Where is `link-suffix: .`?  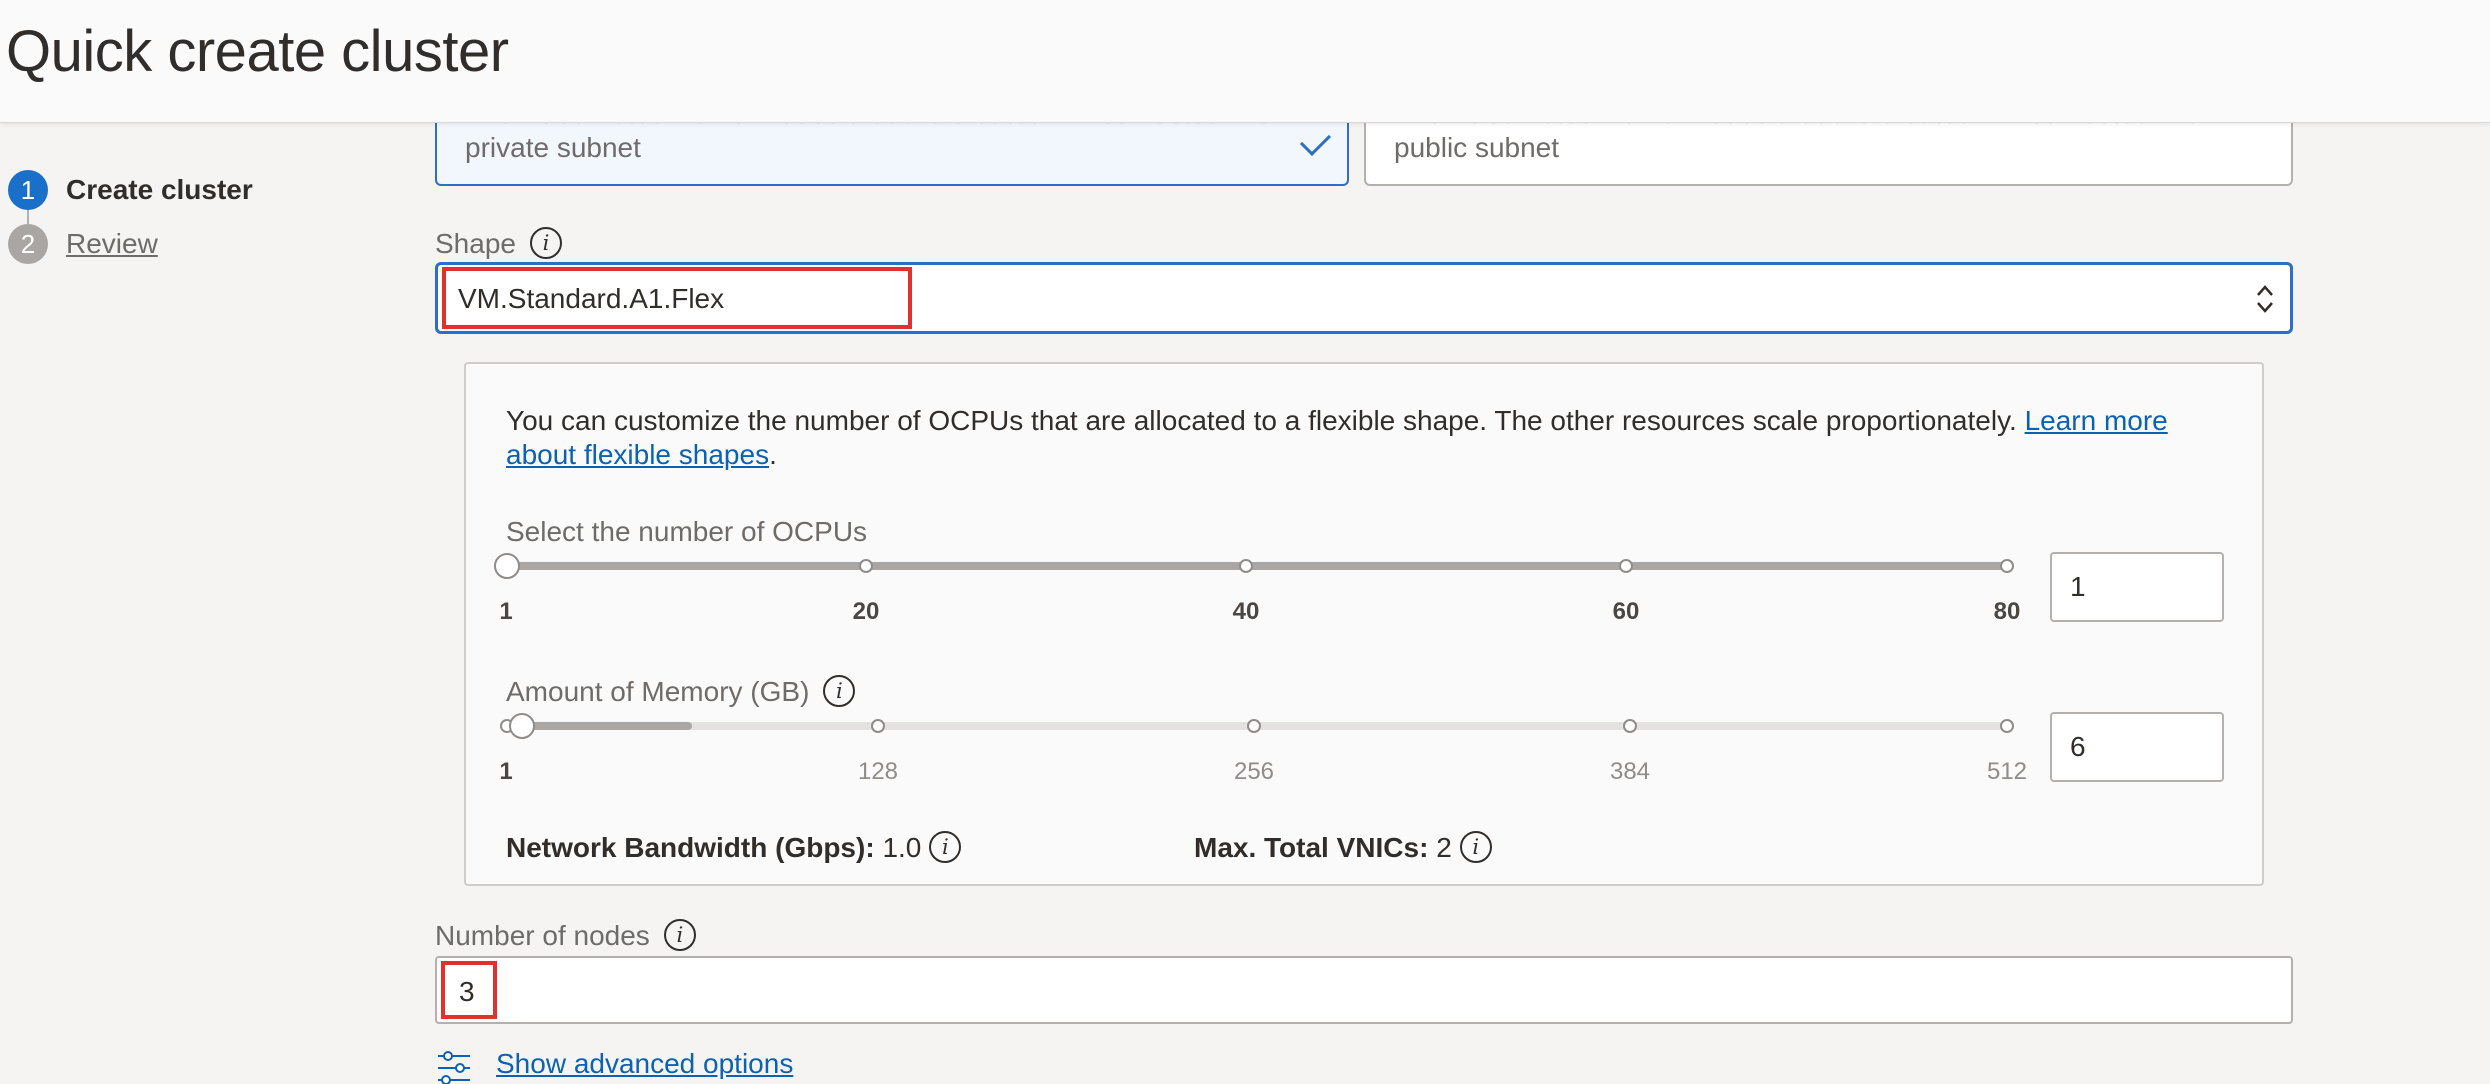
link-suffix: . is located at coordinates (773, 454).